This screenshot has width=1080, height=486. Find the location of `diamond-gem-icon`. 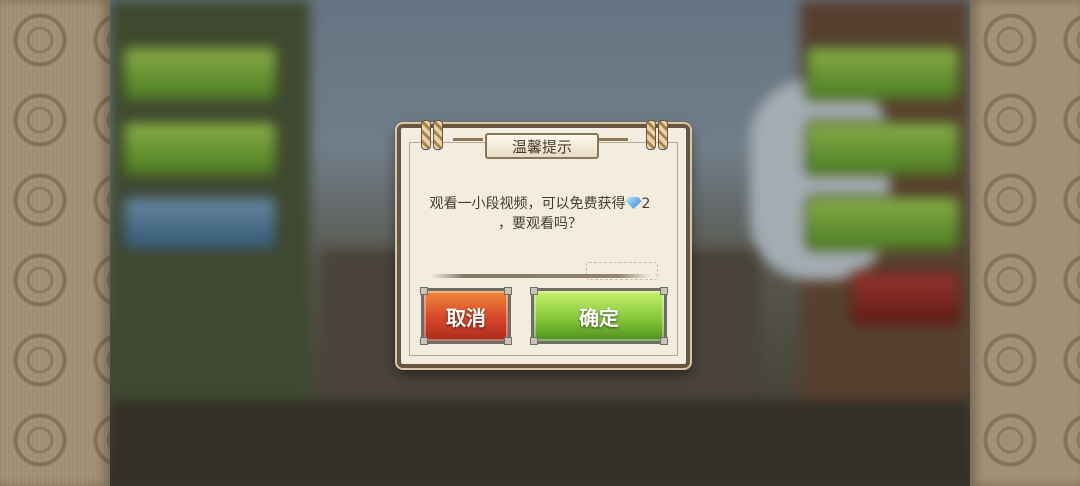

diamond-gem-icon is located at coordinates (633, 203).